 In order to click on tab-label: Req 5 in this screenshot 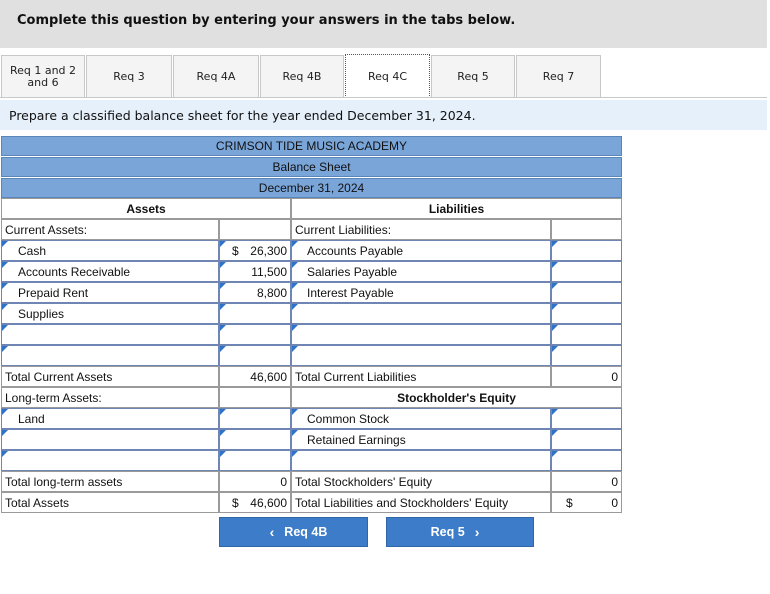, I will do `click(473, 76)`.